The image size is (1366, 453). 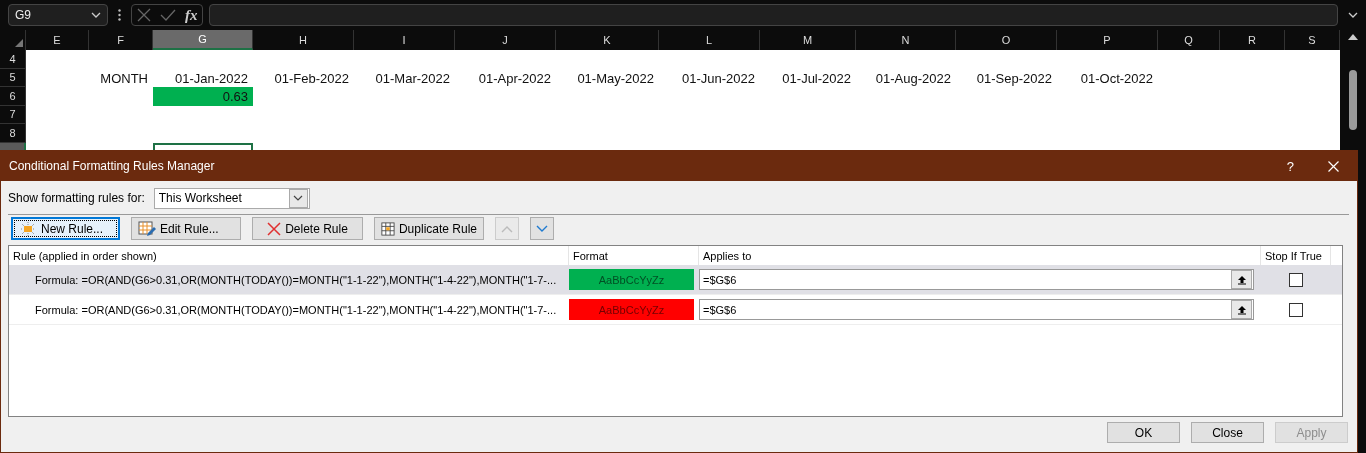 I want to click on table-cell-text: 01-Aug-2022, so click(x=913, y=78).